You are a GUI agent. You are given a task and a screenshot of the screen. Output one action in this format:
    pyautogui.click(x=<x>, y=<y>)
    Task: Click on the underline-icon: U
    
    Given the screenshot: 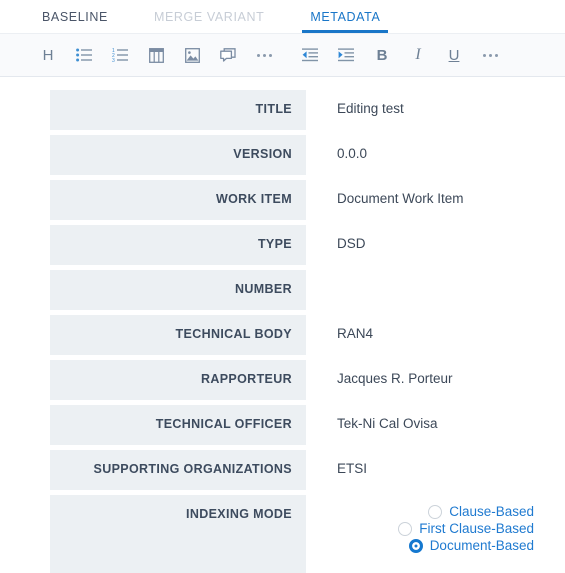 What is the action you would take?
    pyautogui.click(x=454, y=55)
    